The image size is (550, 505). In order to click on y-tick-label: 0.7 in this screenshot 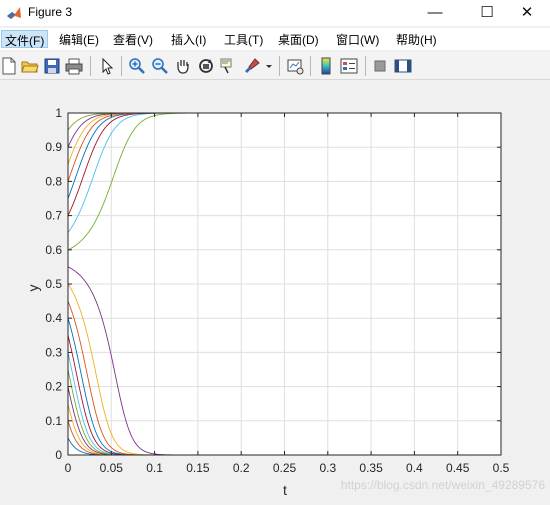, I will do `click(53, 216)`.